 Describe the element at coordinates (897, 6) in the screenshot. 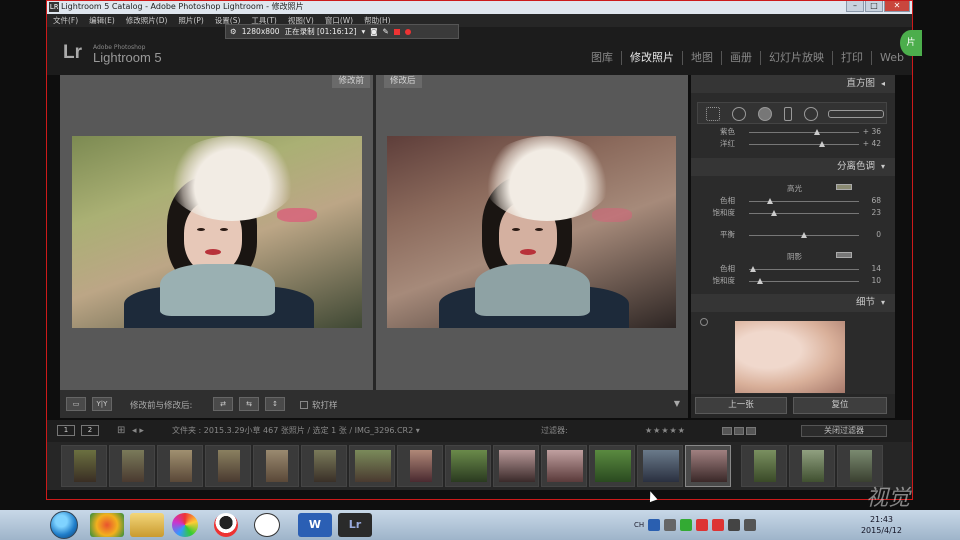

I see `close-button: ✕` at that location.